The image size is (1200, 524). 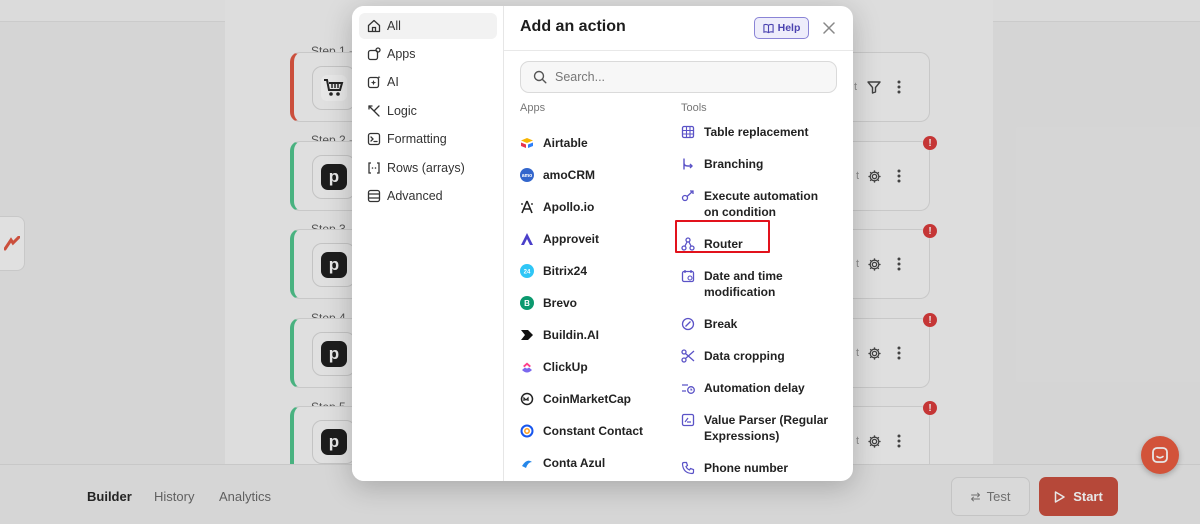 I want to click on app-item-label: ClickUp, so click(x=565, y=367).